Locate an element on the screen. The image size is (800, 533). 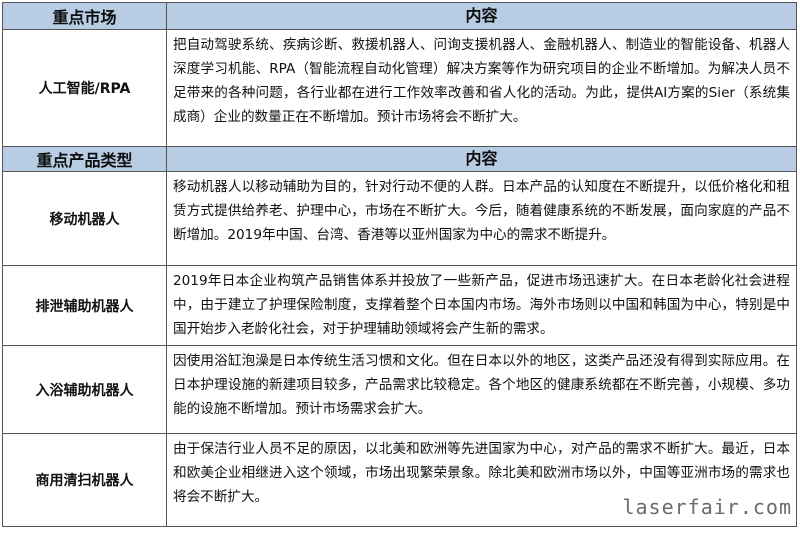
row-label: 人工智能/RPA is located at coordinates (84, 88).